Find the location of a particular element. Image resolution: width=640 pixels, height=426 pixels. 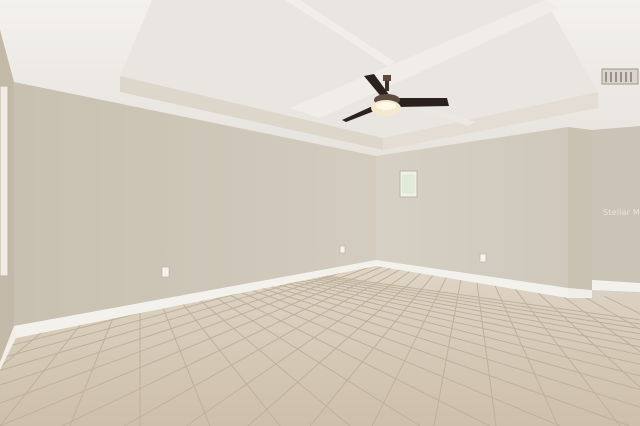

air-vent-icon is located at coordinates (620, 76).